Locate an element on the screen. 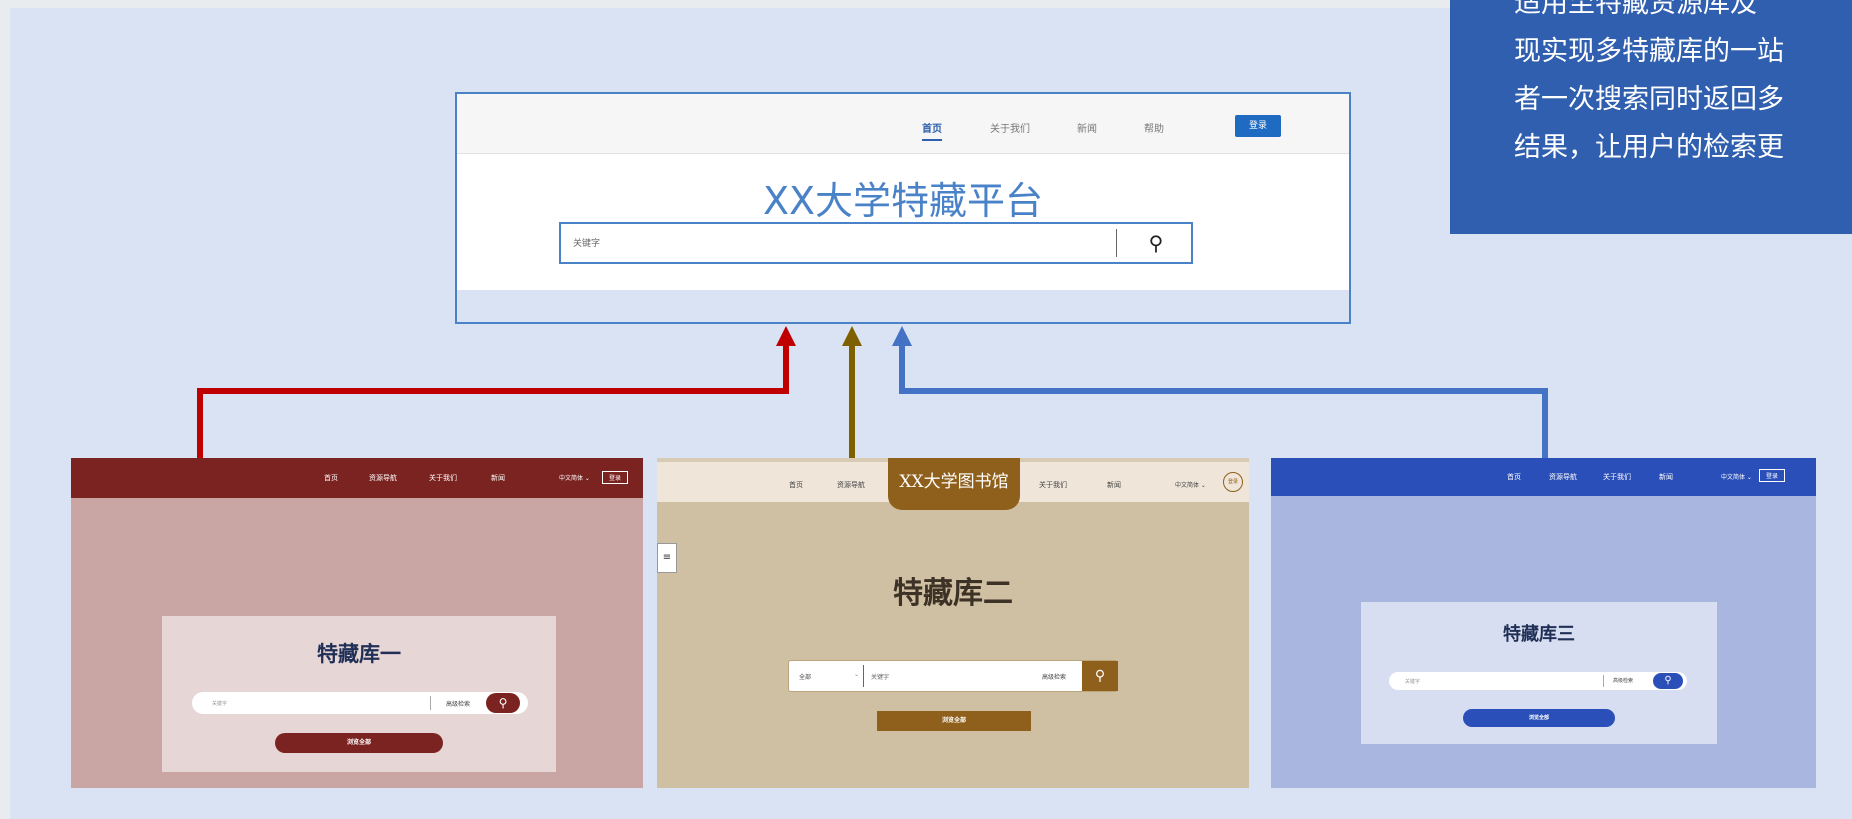 The image size is (1852, 819). library-three-navbar: 首页 资源导航 关于我们 新闻 中文简体 ⌄ 登录 is located at coordinates (1543, 477).